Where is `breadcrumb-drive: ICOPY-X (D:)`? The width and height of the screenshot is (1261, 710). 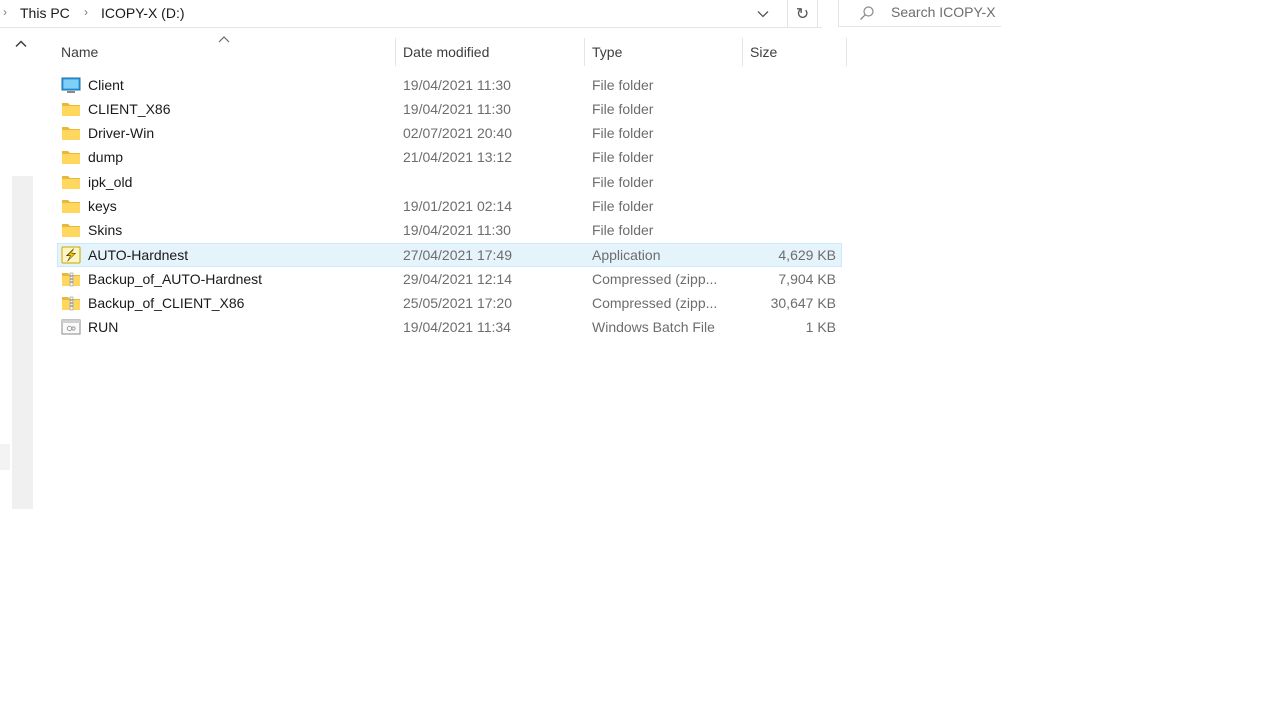
breadcrumb-drive: ICOPY-X (D:) is located at coordinates (143, 13).